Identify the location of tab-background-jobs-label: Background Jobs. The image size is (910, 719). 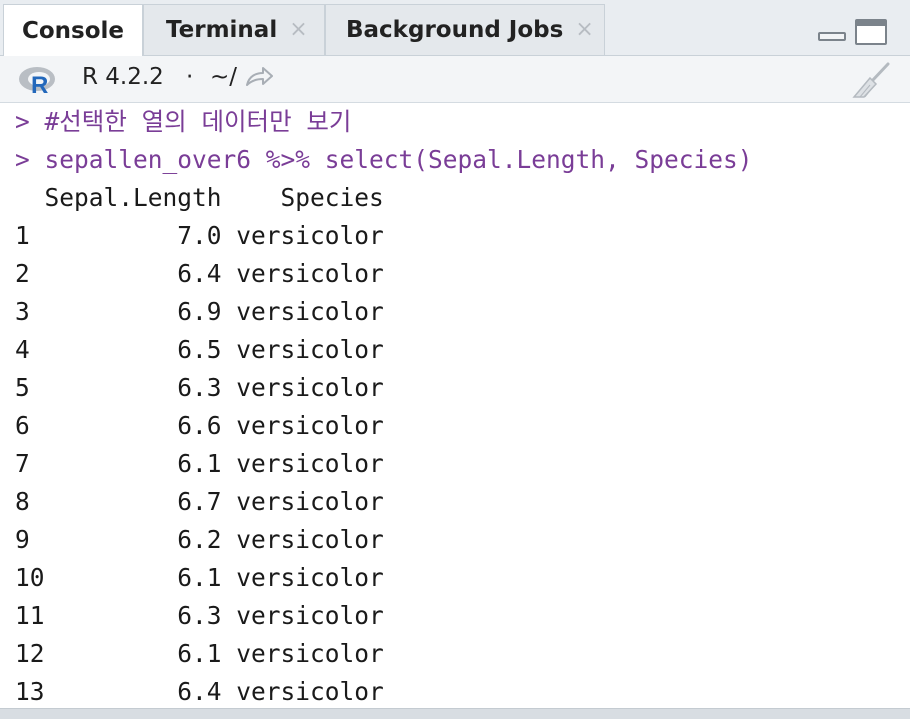
(455, 30).